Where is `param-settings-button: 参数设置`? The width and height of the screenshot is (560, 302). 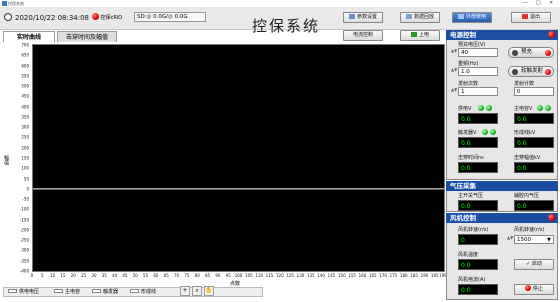
param-settings-button: 参数设置 is located at coordinates (363, 17).